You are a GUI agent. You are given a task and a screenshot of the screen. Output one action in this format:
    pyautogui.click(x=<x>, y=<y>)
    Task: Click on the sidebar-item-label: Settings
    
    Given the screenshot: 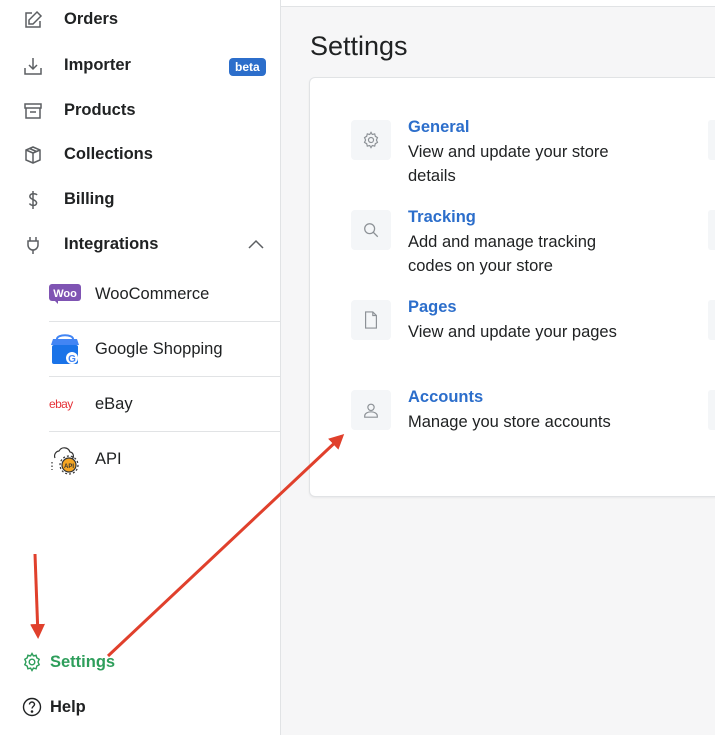 What is the action you would take?
    pyautogui.click(x=83, y=661)
    